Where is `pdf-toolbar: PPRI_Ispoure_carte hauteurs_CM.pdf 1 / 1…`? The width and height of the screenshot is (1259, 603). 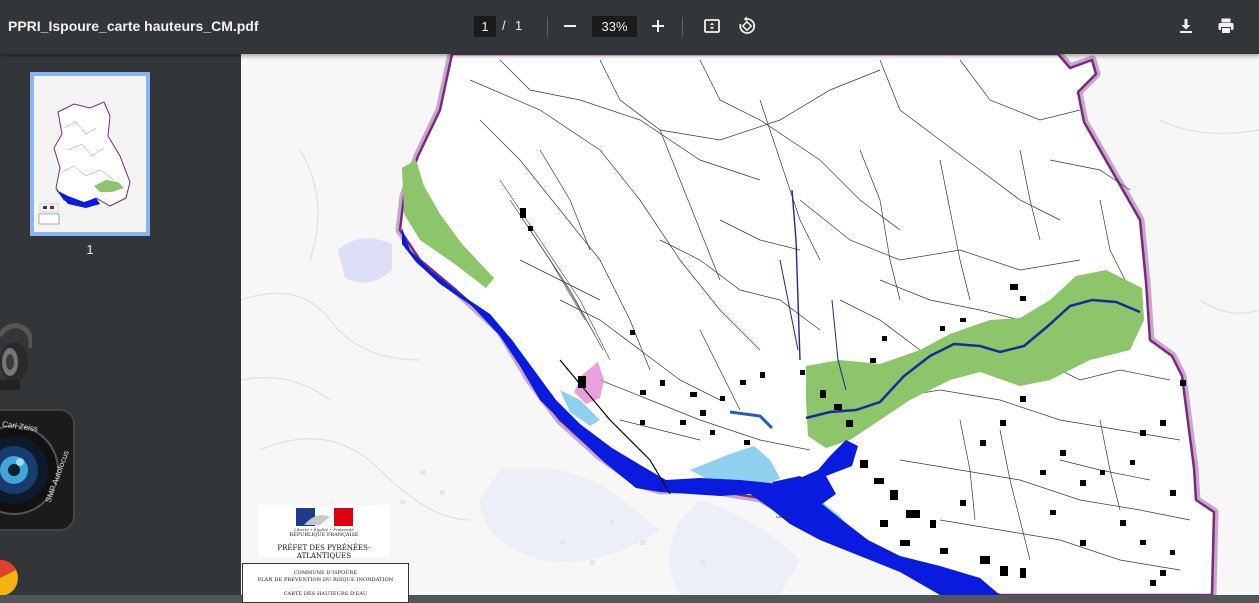 pdf-toolbar: PPRI_Ispoure_carte hauteurs_CM.pdf 1 / 1… is located at coordinates (629, 27).